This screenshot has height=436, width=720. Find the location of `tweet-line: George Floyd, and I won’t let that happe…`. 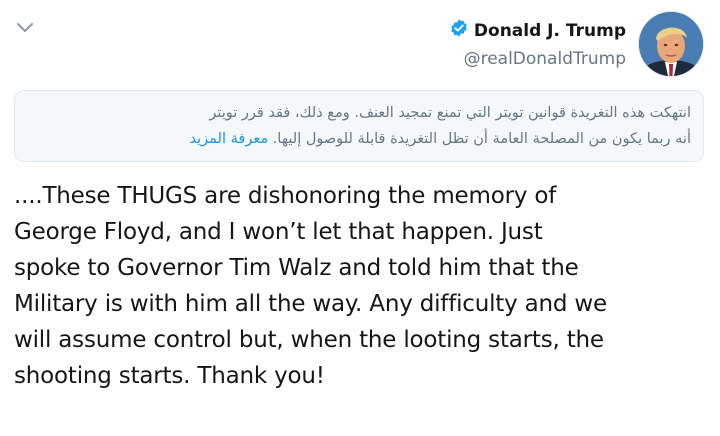

tweet-line: George Floyd, and I won’t let that happe… is located at coordinates (278, 232).